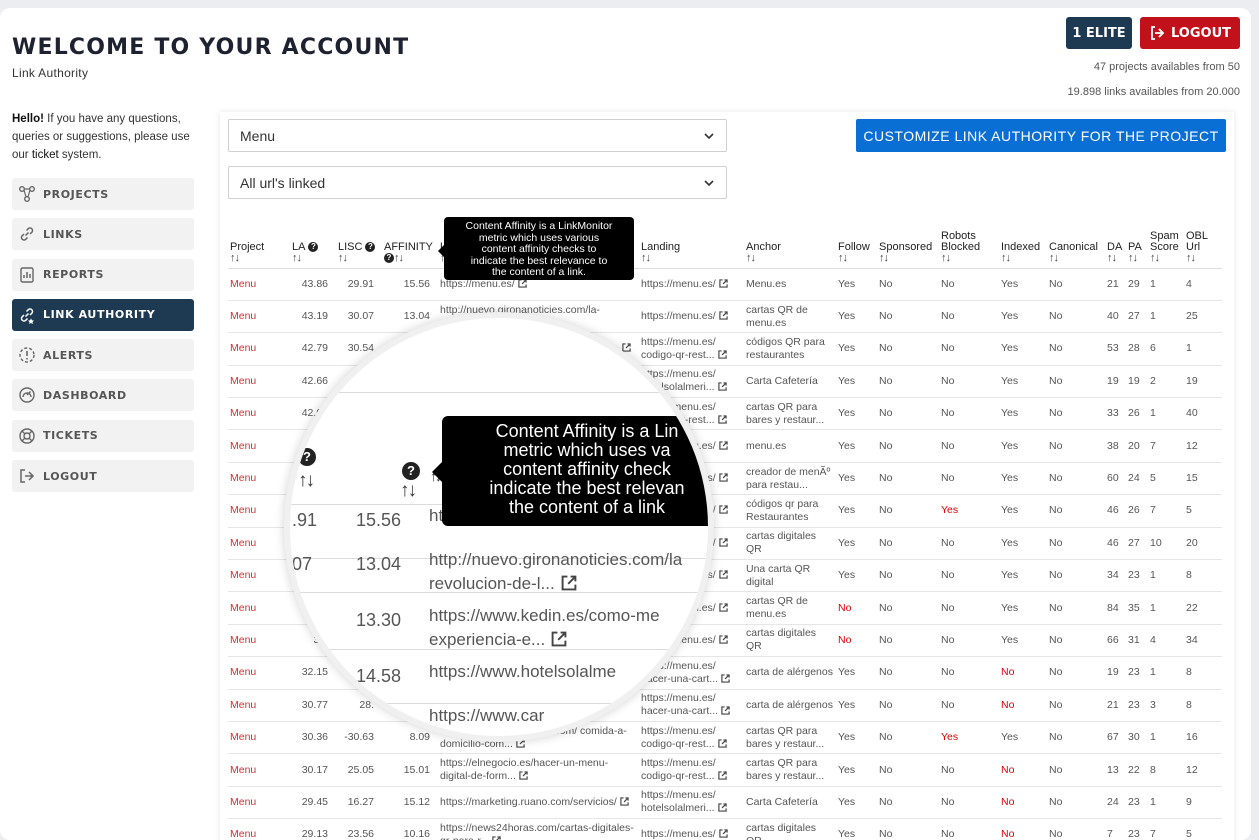 This screenshot has height=840, width=1259. I want to click on elite-plan-button: 1 ELITE, so click(1099, 33).